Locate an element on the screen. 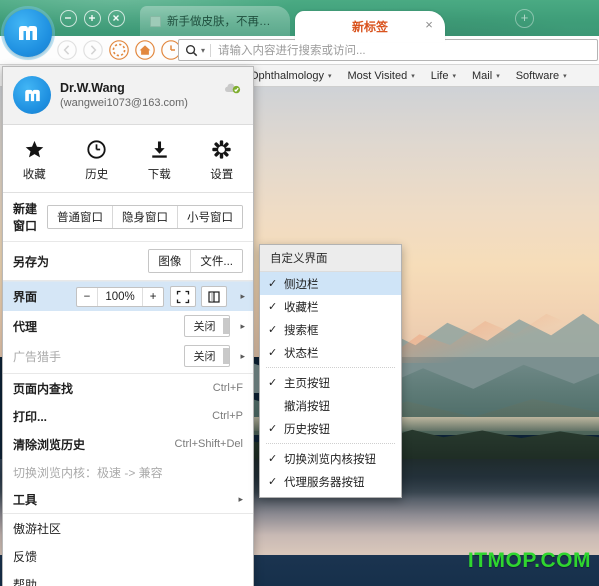  bookmark-item-mail: Mail ▾ is located at coordinates (486, 76).